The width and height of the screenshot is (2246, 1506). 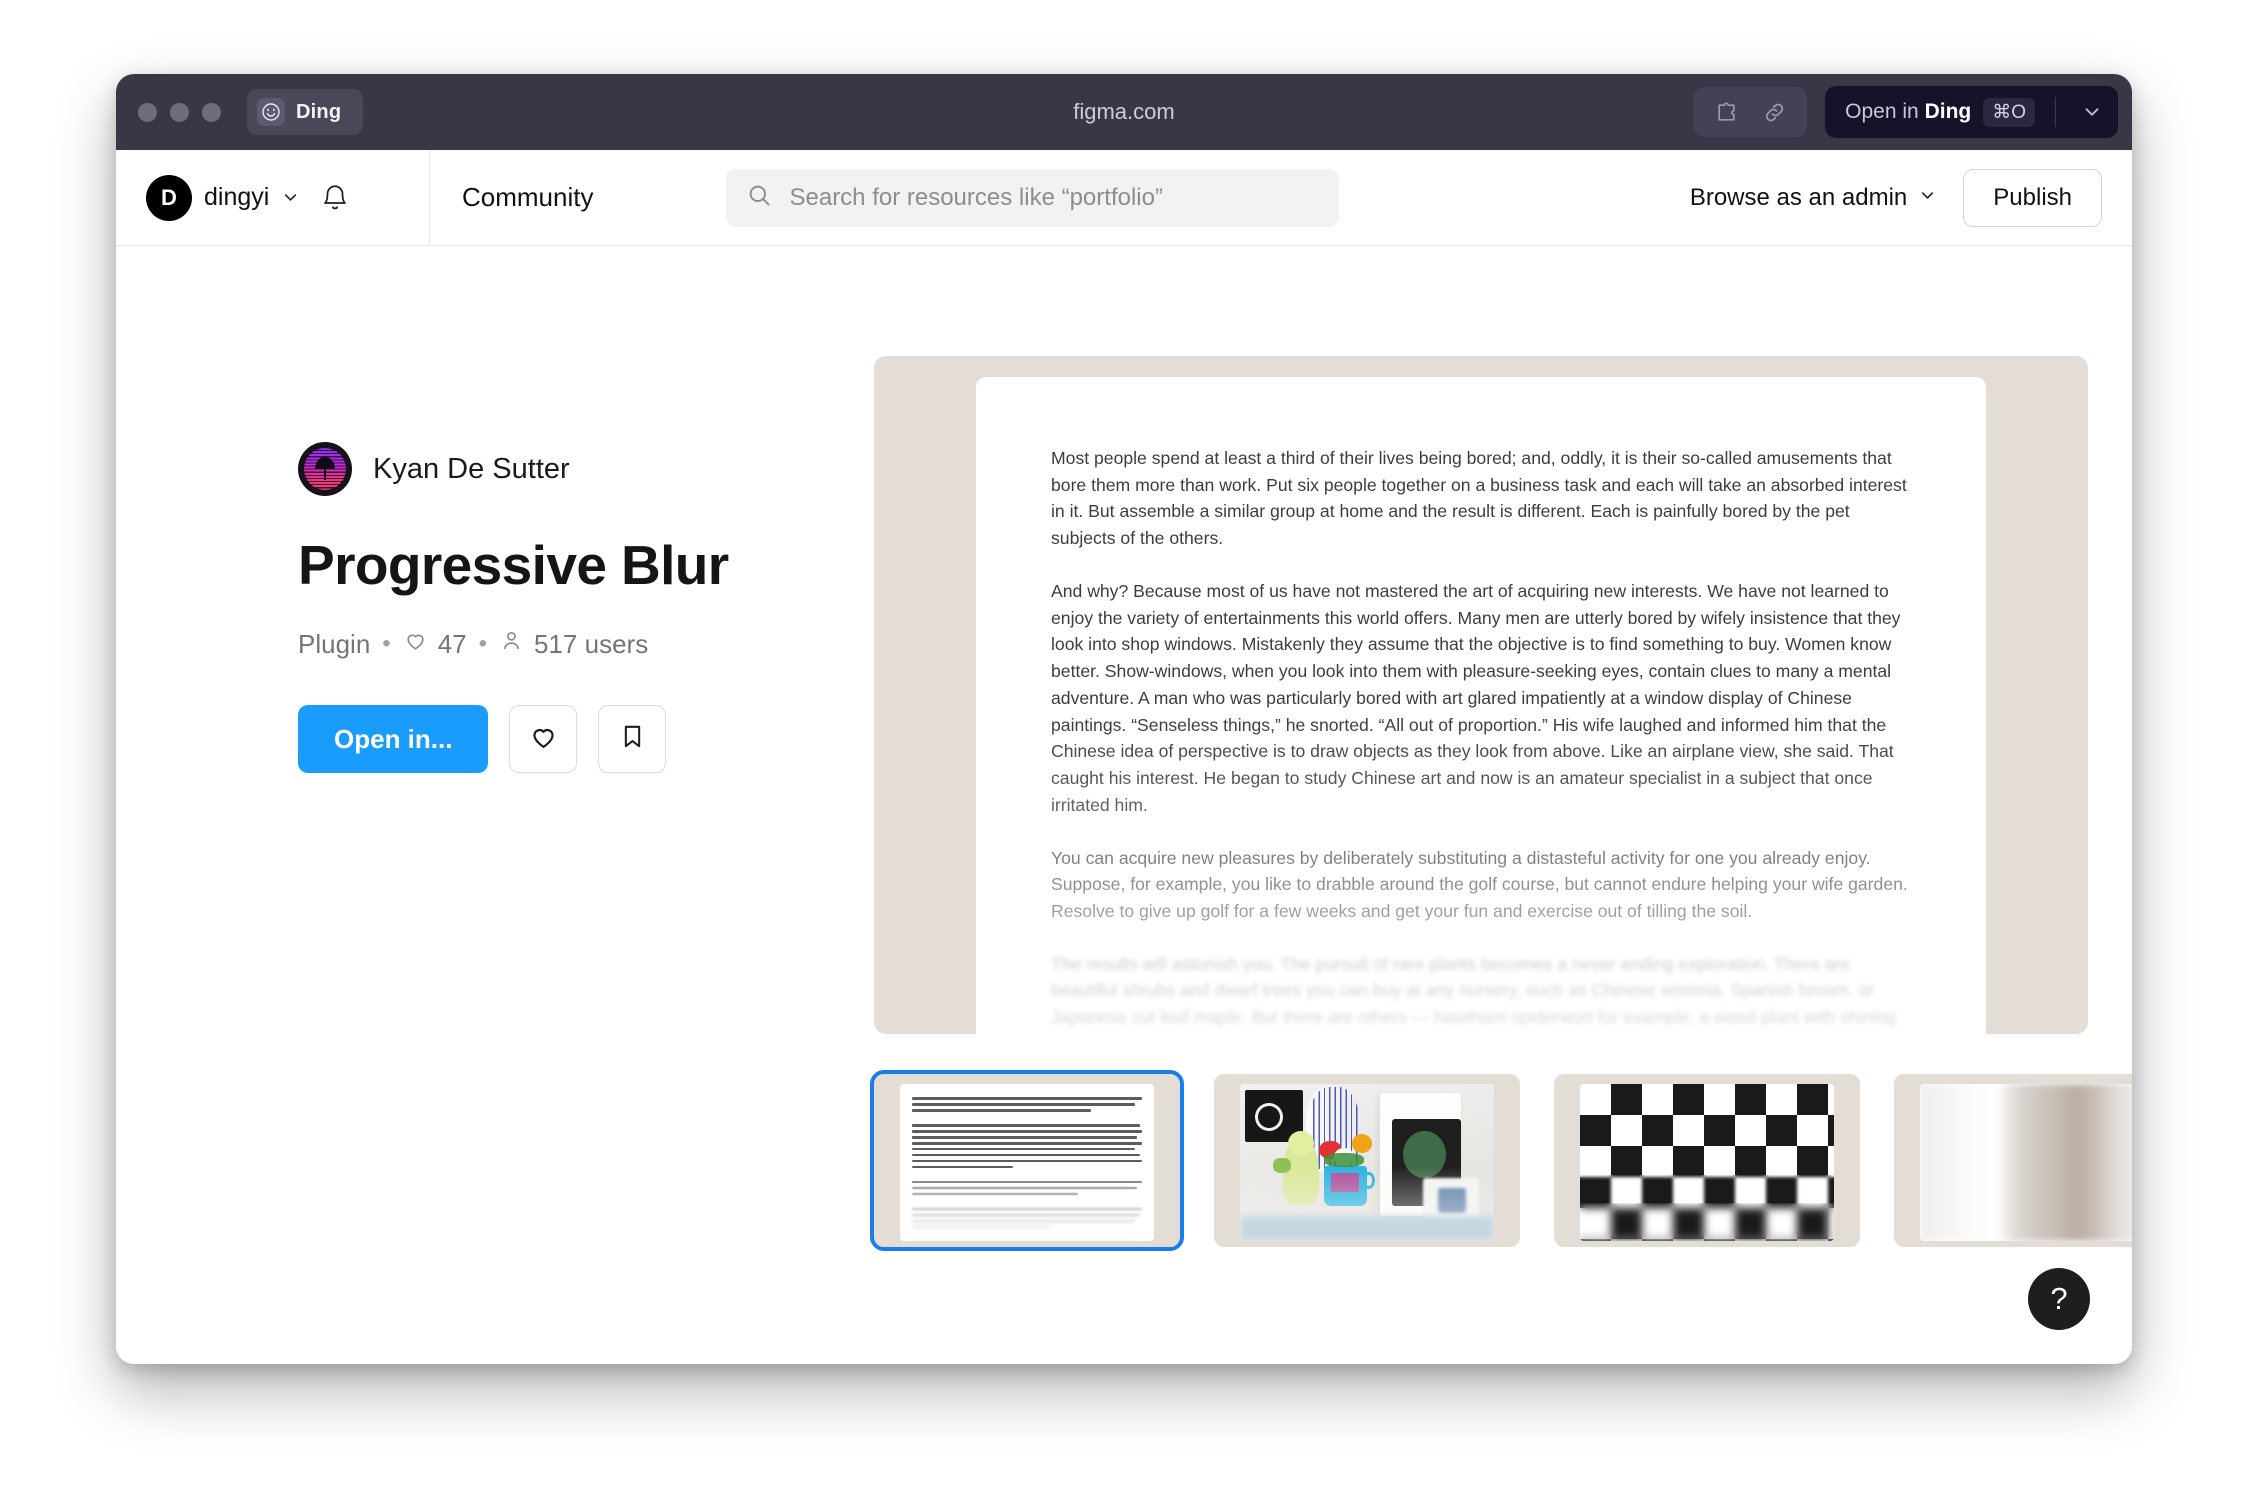 I want to click on avatar: D, so click(x=169, y=197).